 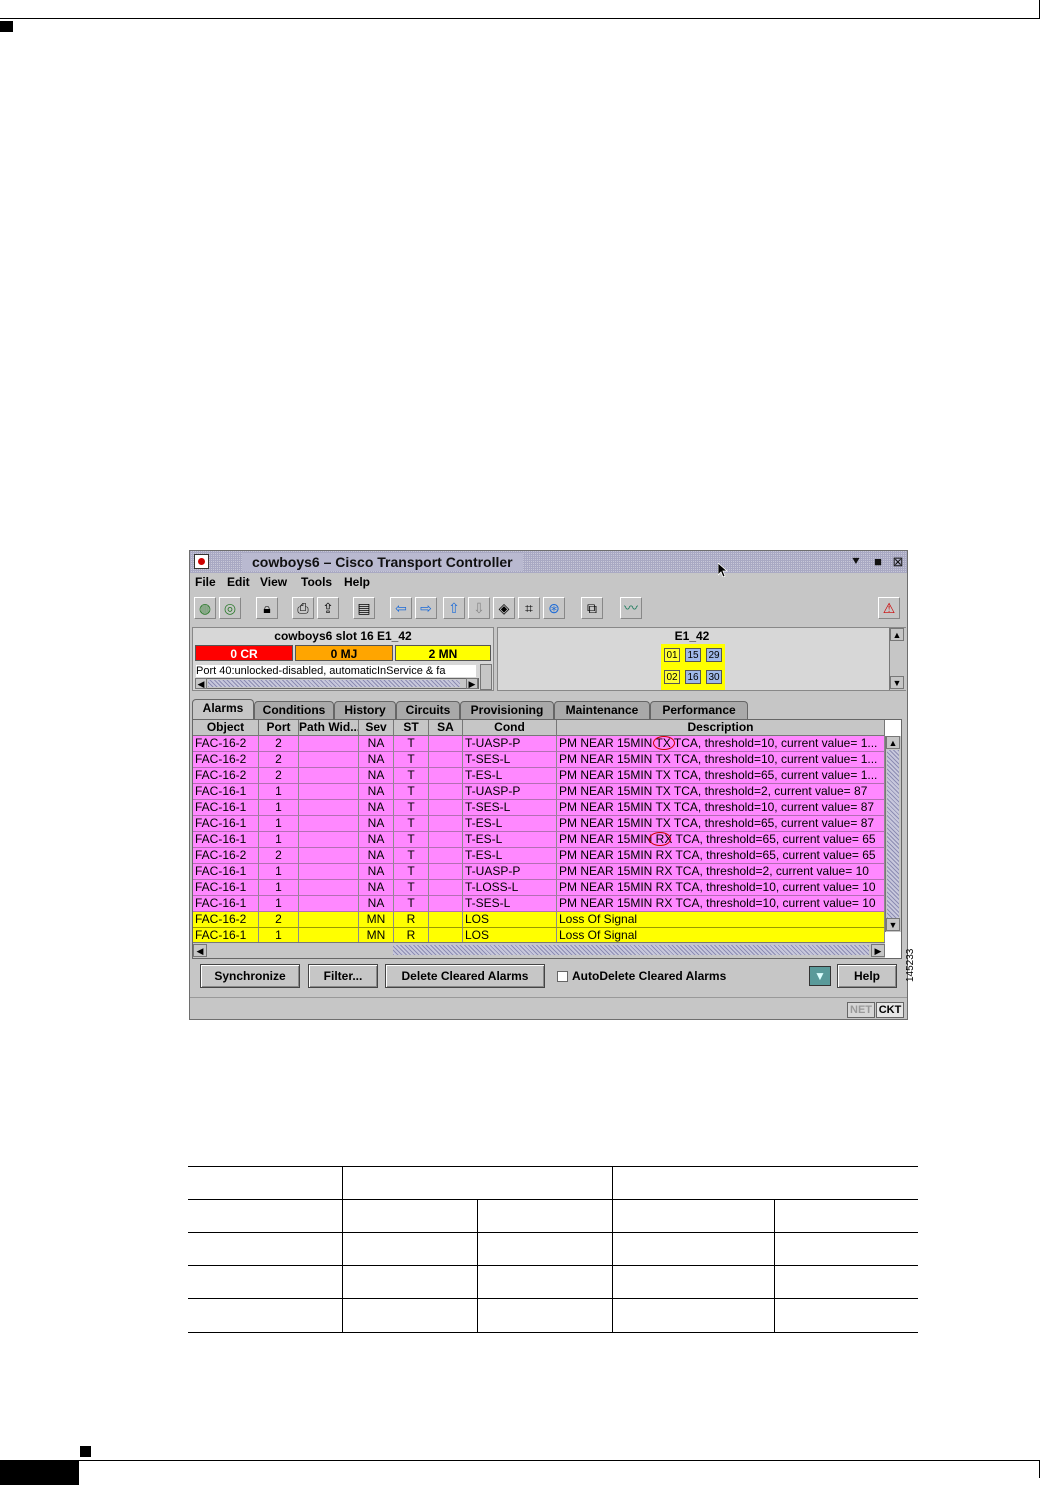 What do you see at coordinates (553, 1249) in the screenshot?
I see `doc-table` at bounding box center [553, 1249].